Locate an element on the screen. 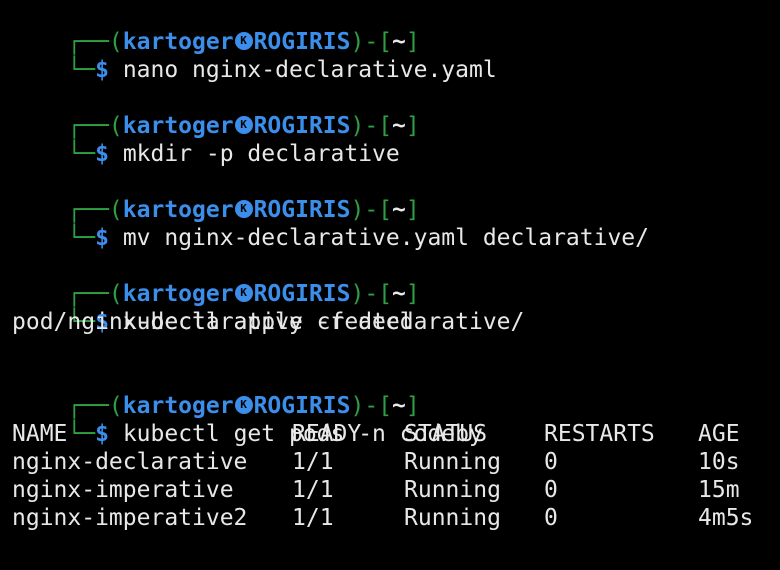 Image resolution: width=780 pixels, height=570 pixels. command-text: mv nginx-declarative.yaml declarative/ is located at coordinates (386, 238).